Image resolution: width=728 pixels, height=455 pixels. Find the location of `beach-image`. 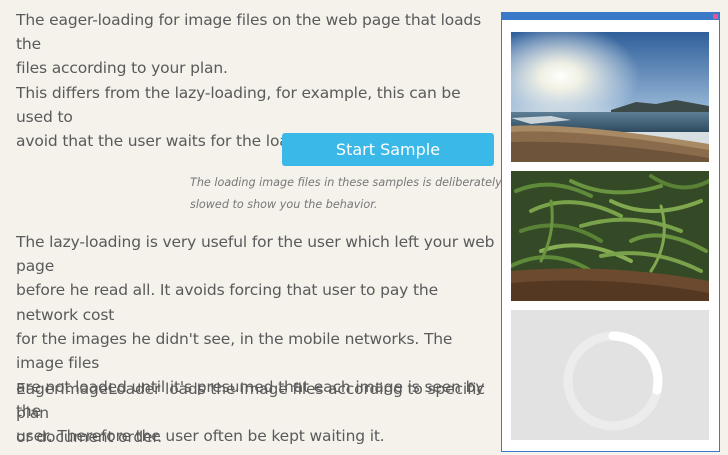

beach-image is located at coordinates (610, 97).